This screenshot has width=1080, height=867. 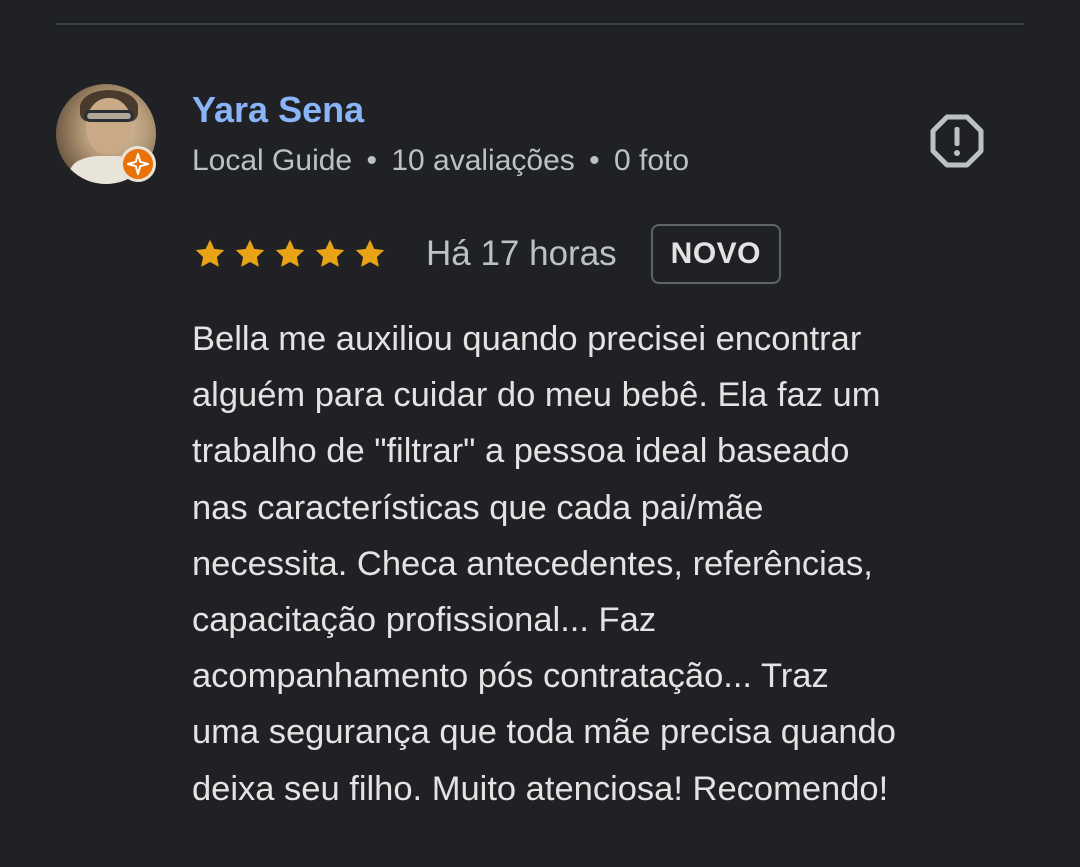 I want to click on photos-count: 0 foto, so click(x=651, y=160).